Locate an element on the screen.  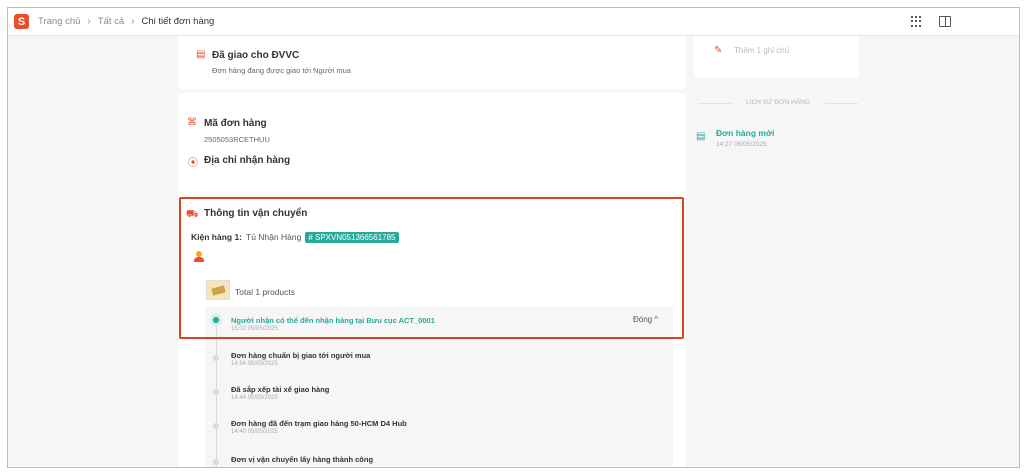
history-item-time: 14:27 05/05/2025 is located at coordinates (741, 144).